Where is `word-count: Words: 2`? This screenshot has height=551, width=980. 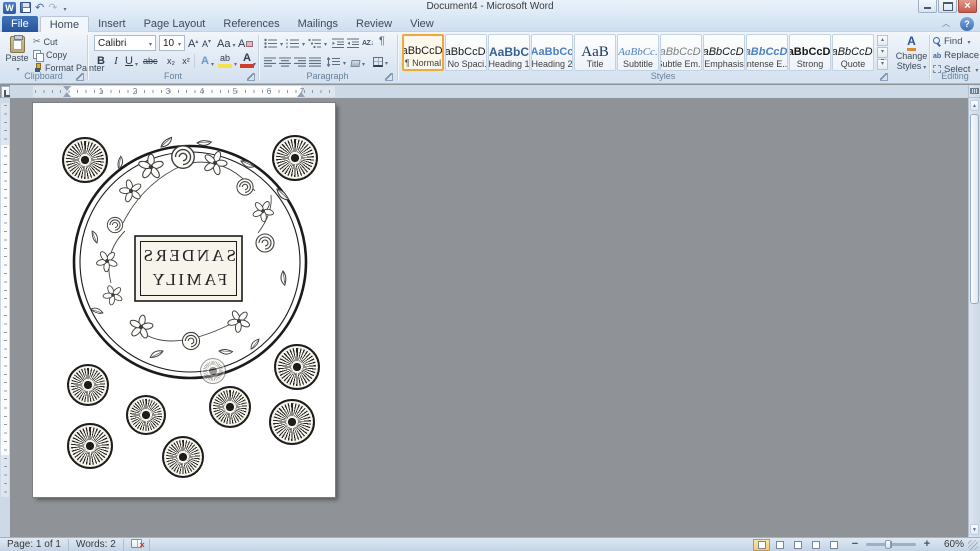 word-count: Words: 2 is located at coordinates (96, 544).